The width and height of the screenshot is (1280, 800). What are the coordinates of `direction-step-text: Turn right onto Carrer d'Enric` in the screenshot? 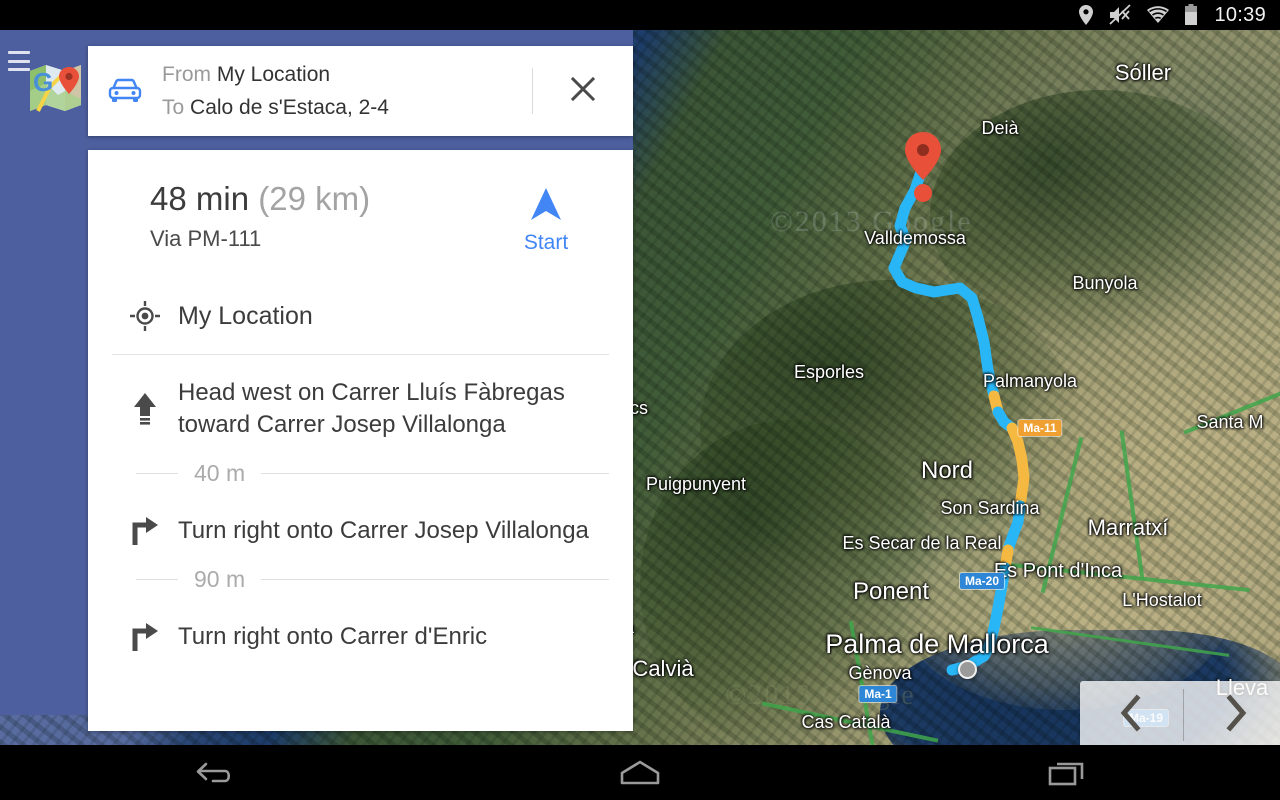 It's located at (333, 636).